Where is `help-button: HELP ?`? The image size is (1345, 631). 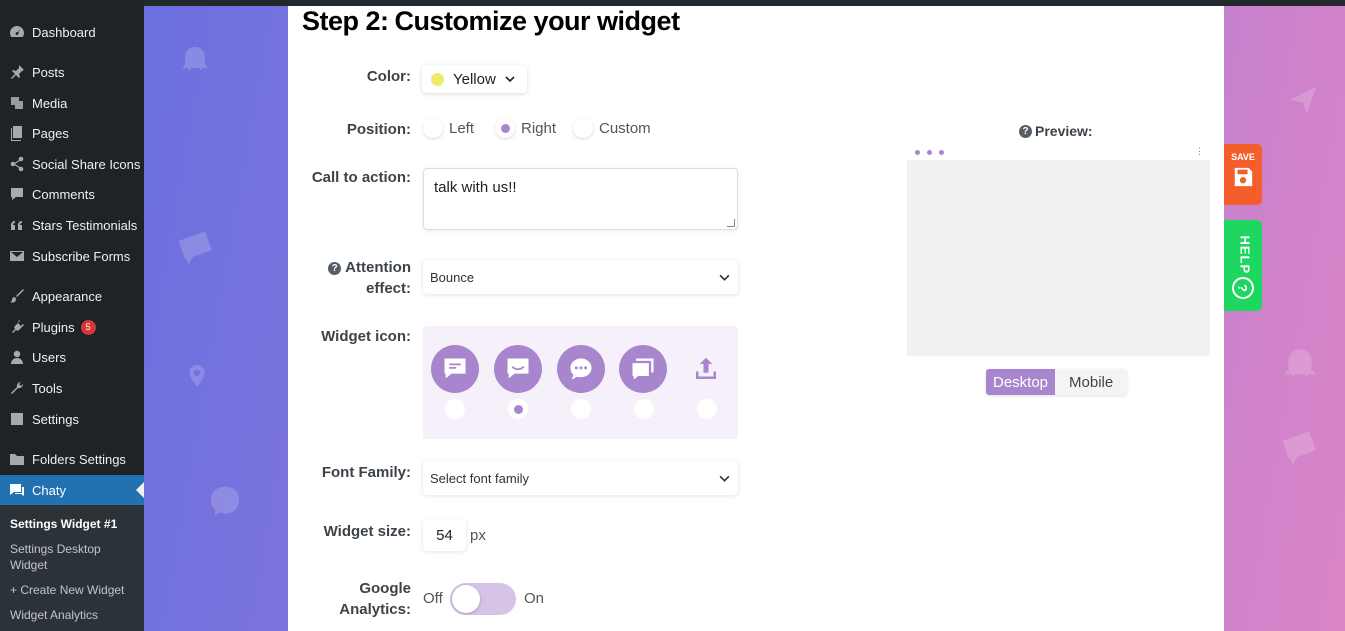 help-button: HELP ? is located at coordinates (1243, 265).